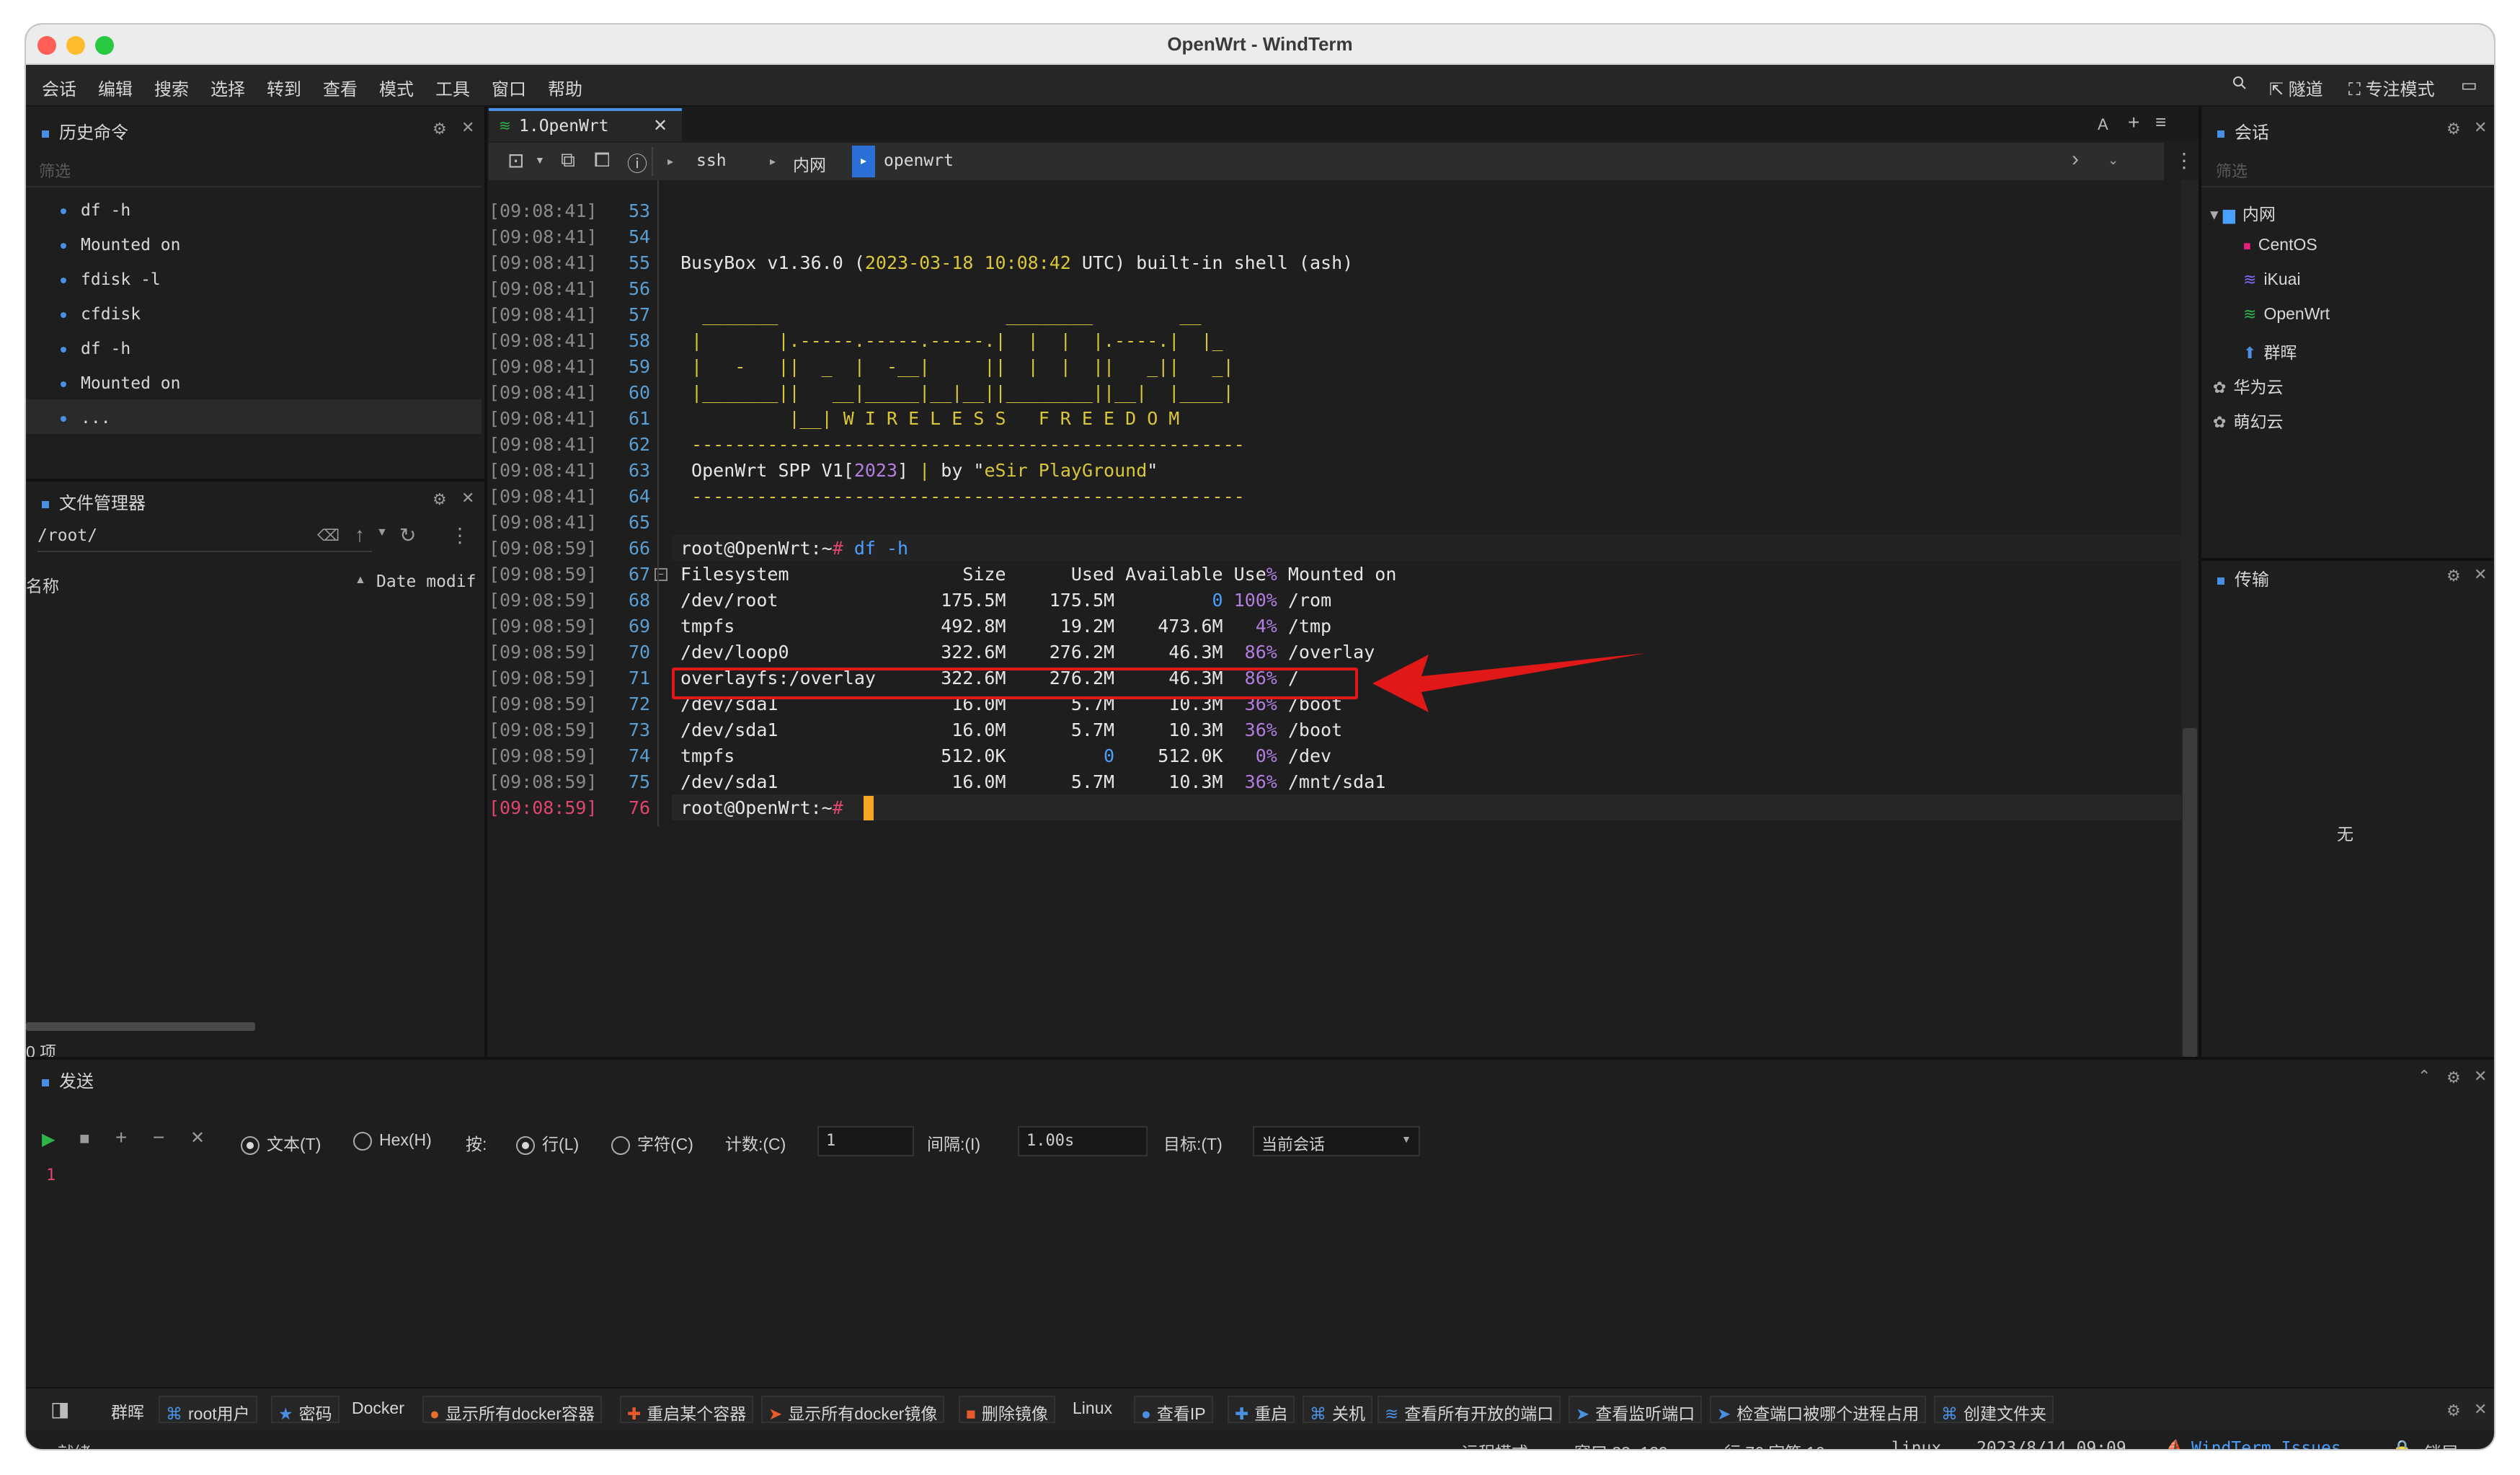 The image size is (2520, 1475). I want to click on bottom-divider, so click(1260, 1058).